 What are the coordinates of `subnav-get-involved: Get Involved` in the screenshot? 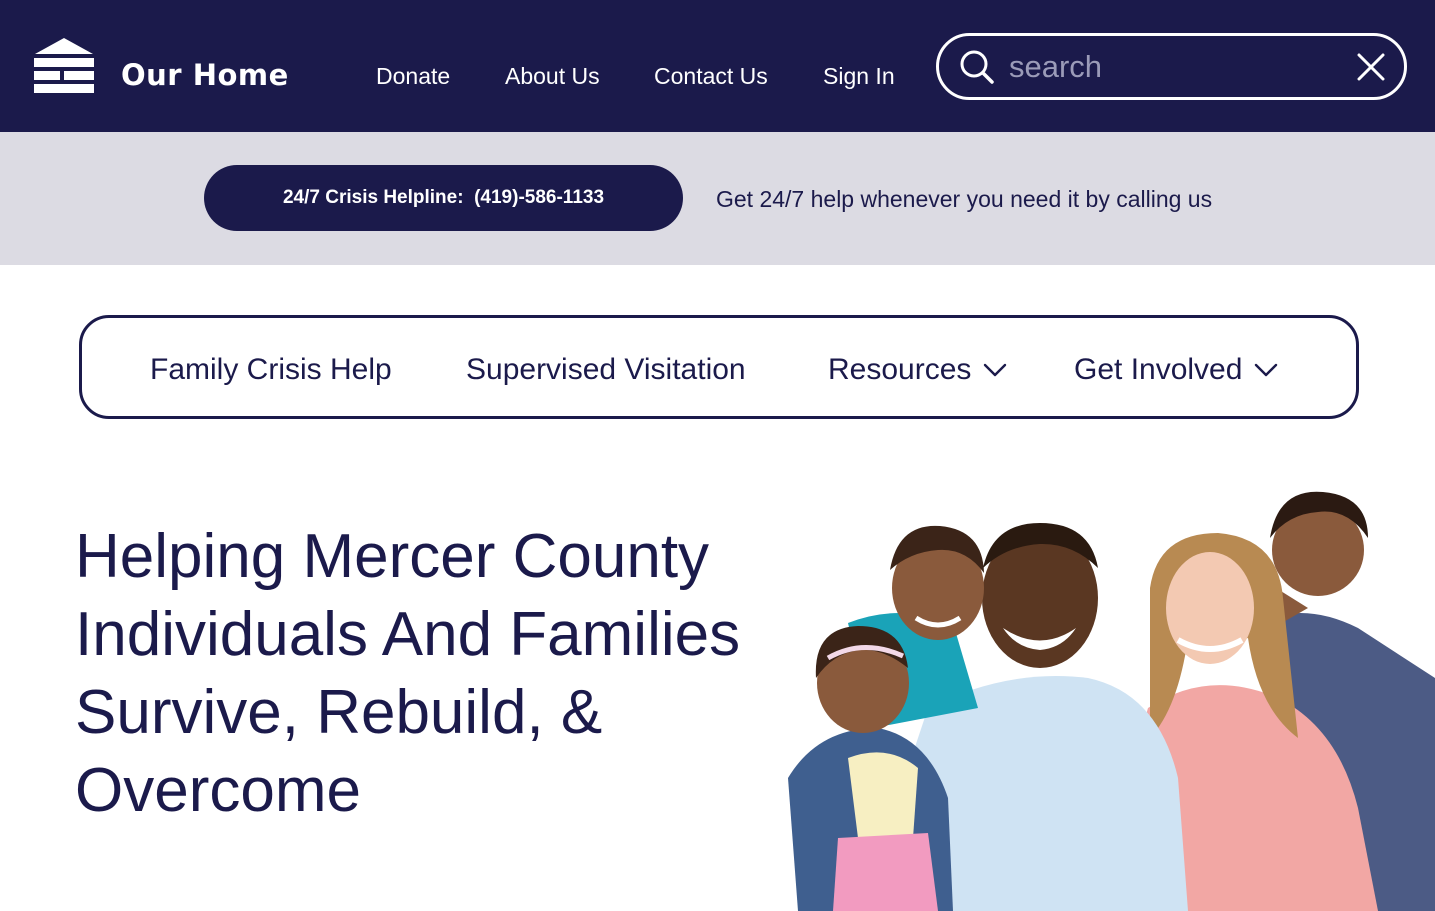 It's located at (1176, 370).